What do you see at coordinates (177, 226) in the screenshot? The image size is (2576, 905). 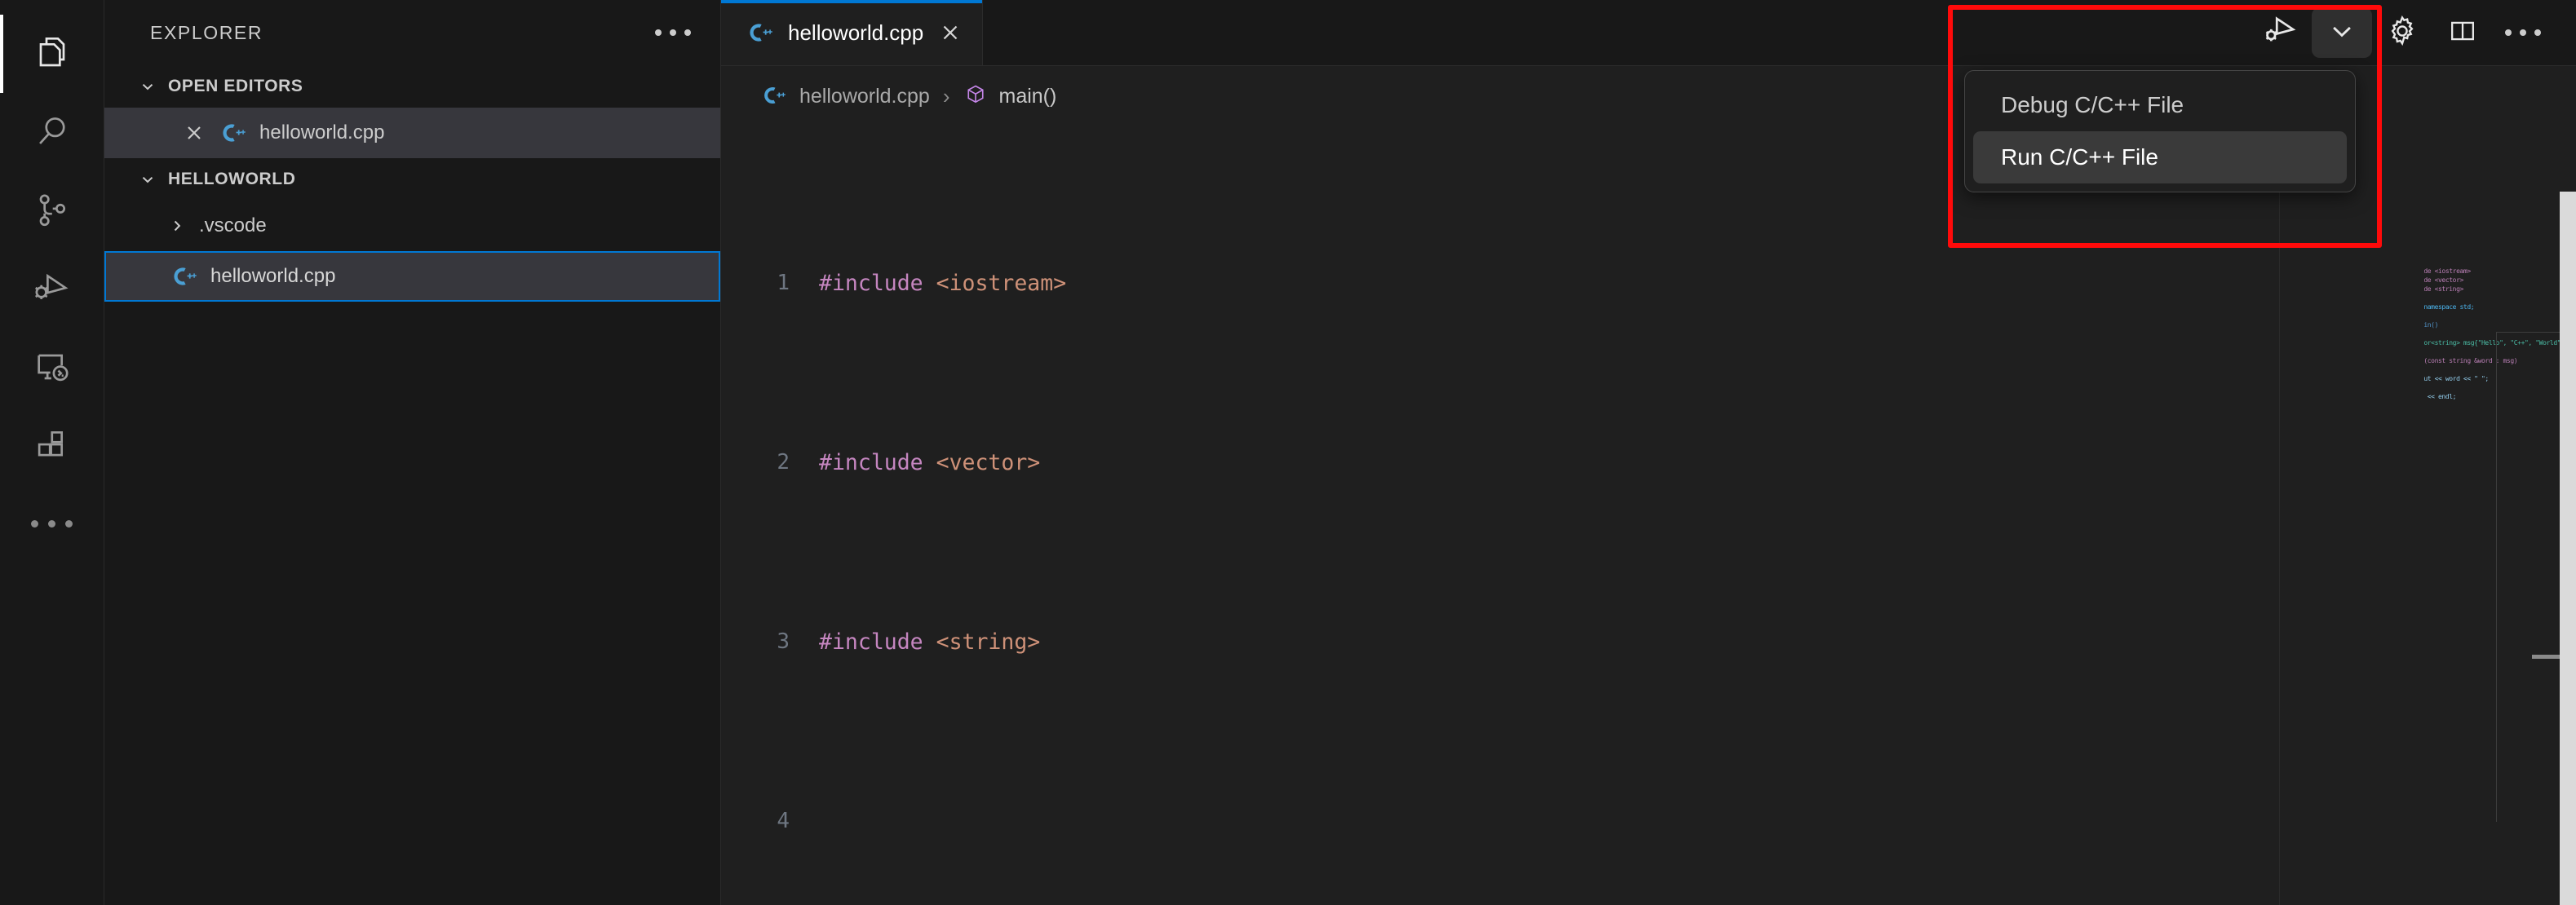 I see `chevron-right-icon` at bounding box center [177, 226].